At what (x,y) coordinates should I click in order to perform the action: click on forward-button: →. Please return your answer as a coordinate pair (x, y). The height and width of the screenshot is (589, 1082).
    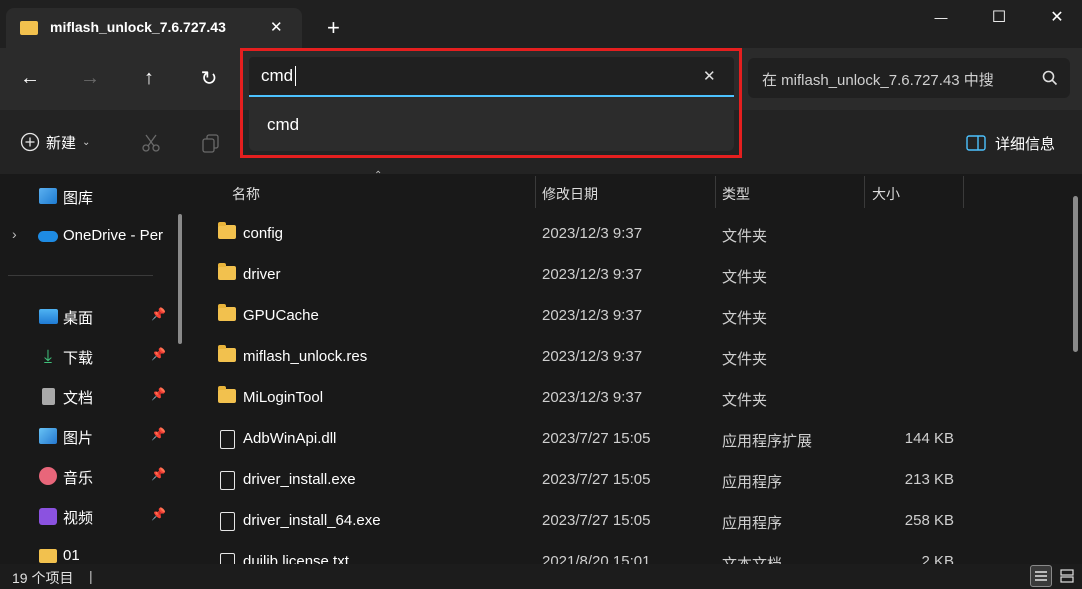
    Looking at the image, I should click on (90, 78).